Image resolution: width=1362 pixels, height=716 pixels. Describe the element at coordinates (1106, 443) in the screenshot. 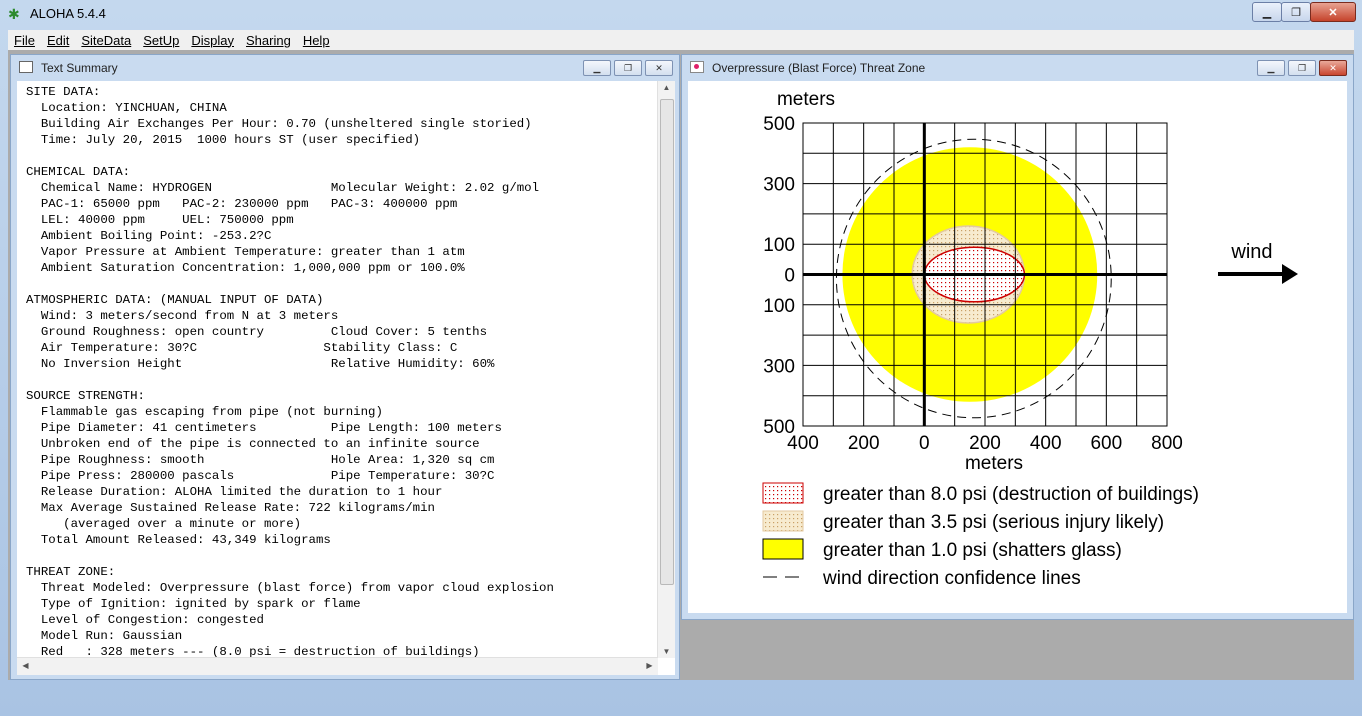

I see `x-tick-label: 600` at that location.